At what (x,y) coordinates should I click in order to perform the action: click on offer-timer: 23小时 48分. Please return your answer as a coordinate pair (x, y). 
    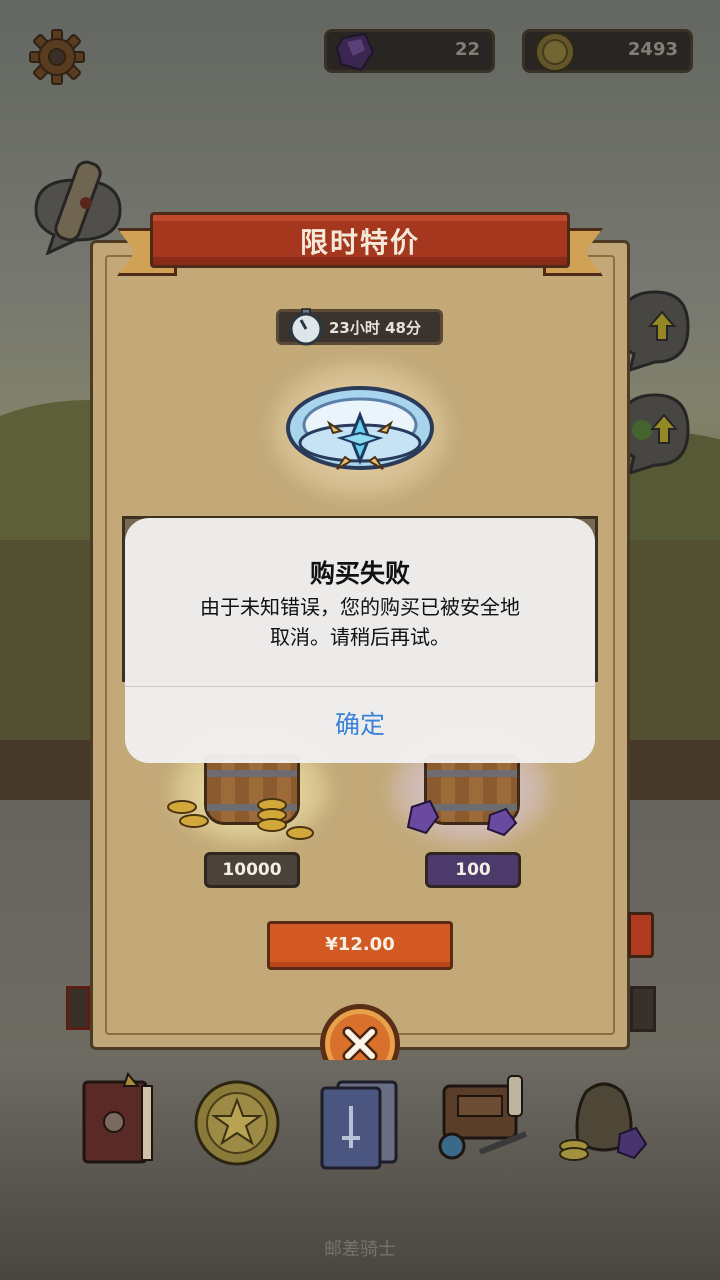
    Looking at the image, I should click on (359, 327).